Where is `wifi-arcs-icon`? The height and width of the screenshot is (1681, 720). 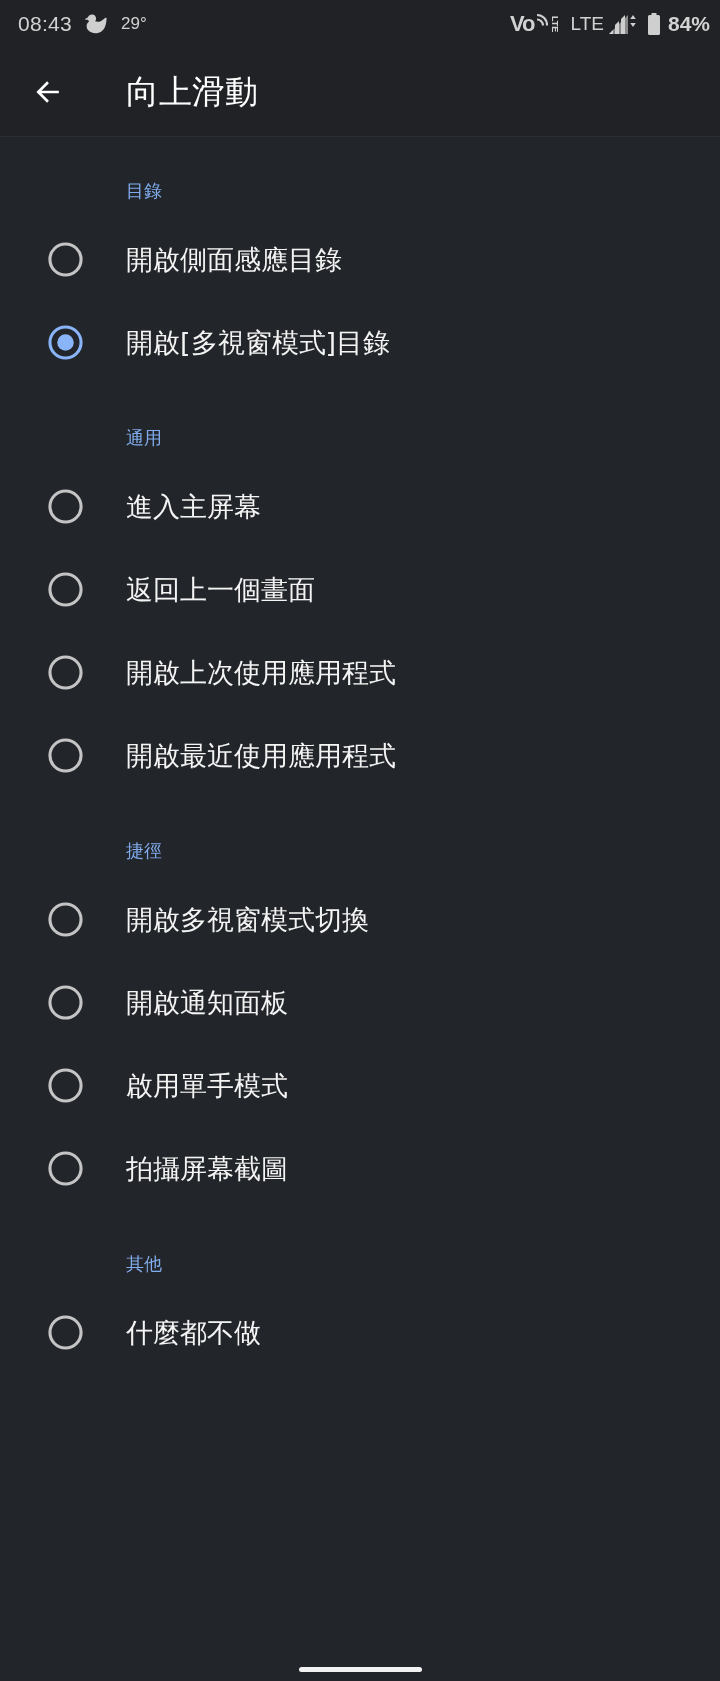
wifi-arcs-icon is located at coordinates (541, 20).